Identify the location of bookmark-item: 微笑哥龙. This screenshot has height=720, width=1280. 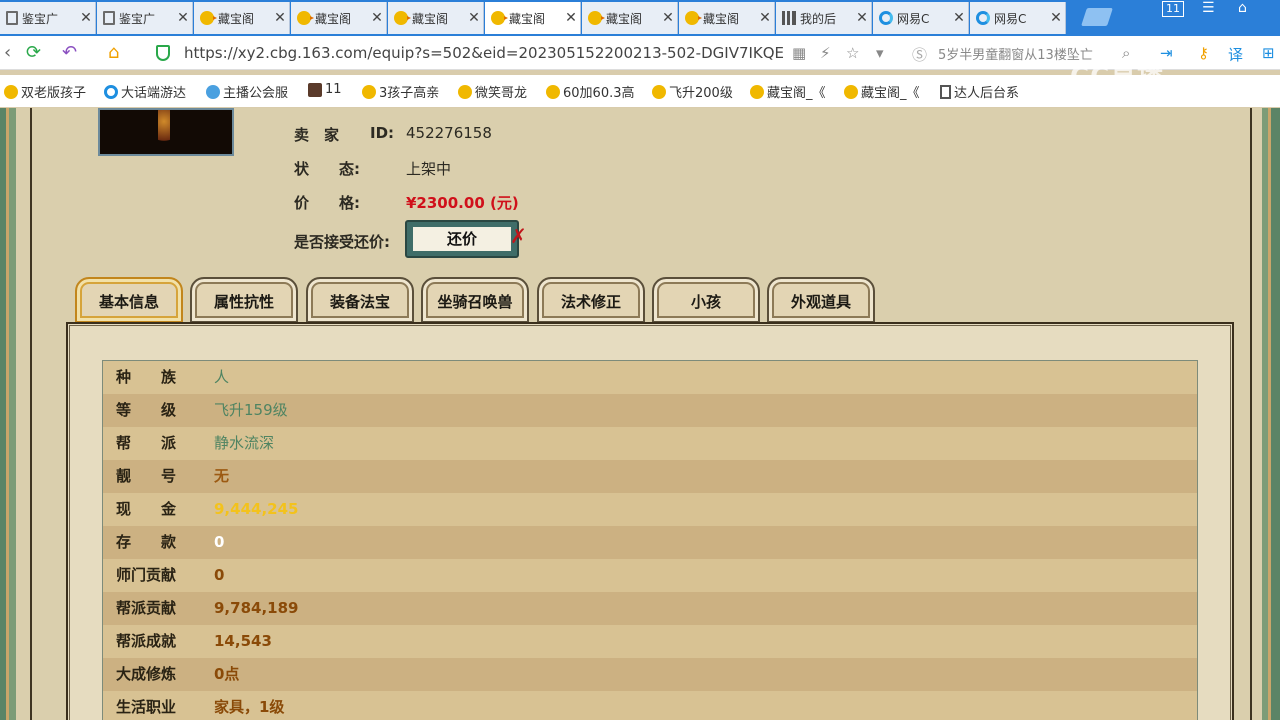
(492, 91).